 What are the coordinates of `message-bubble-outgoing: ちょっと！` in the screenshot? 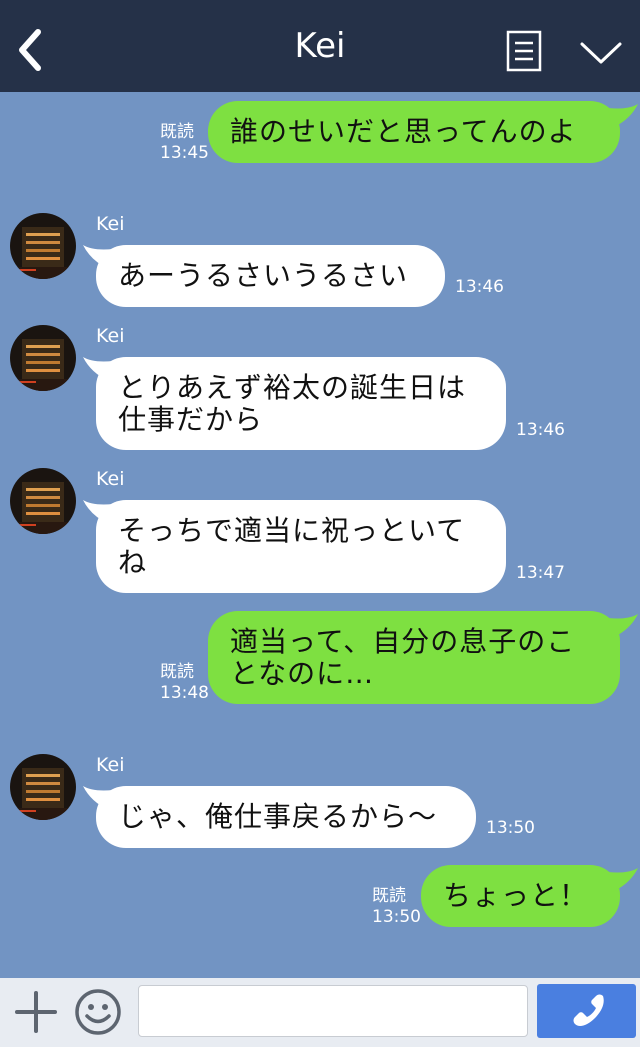 It's located at (520, 896).